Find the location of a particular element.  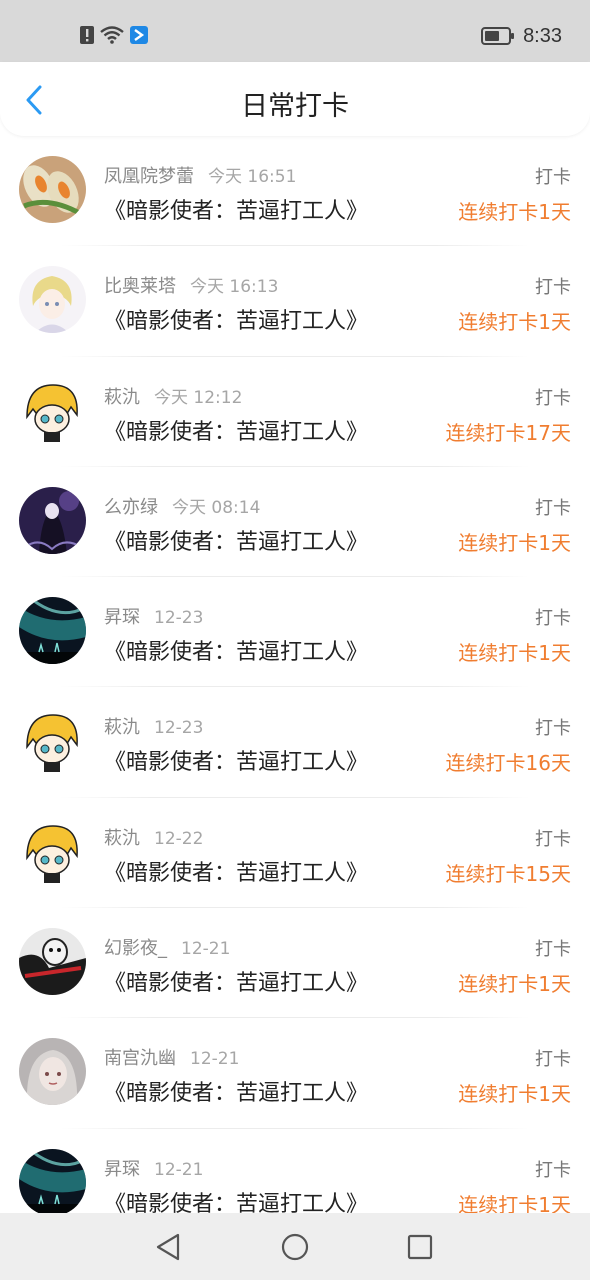

recents-square-icon is located at coordinates (420, 1247).